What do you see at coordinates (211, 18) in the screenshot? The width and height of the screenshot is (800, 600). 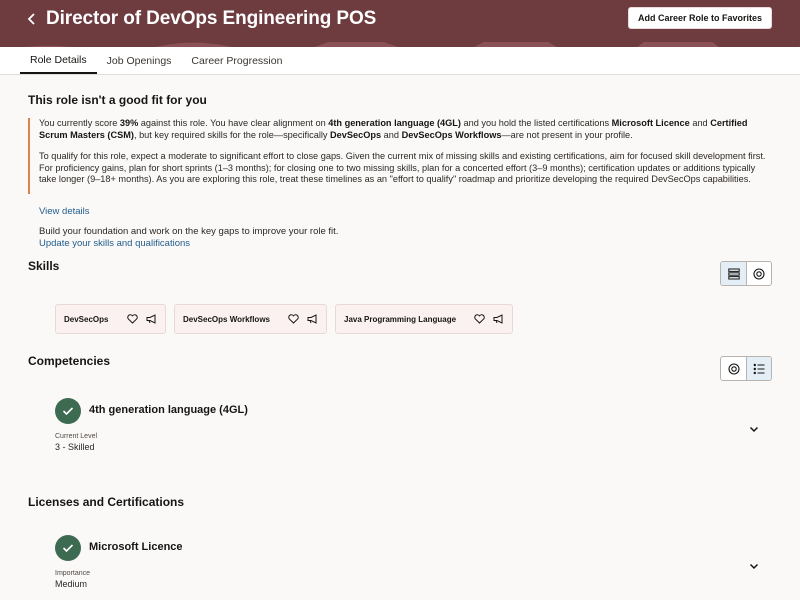 I see `page-title: Director of DevOps Engineering POS` at bounding box center [211, 18].